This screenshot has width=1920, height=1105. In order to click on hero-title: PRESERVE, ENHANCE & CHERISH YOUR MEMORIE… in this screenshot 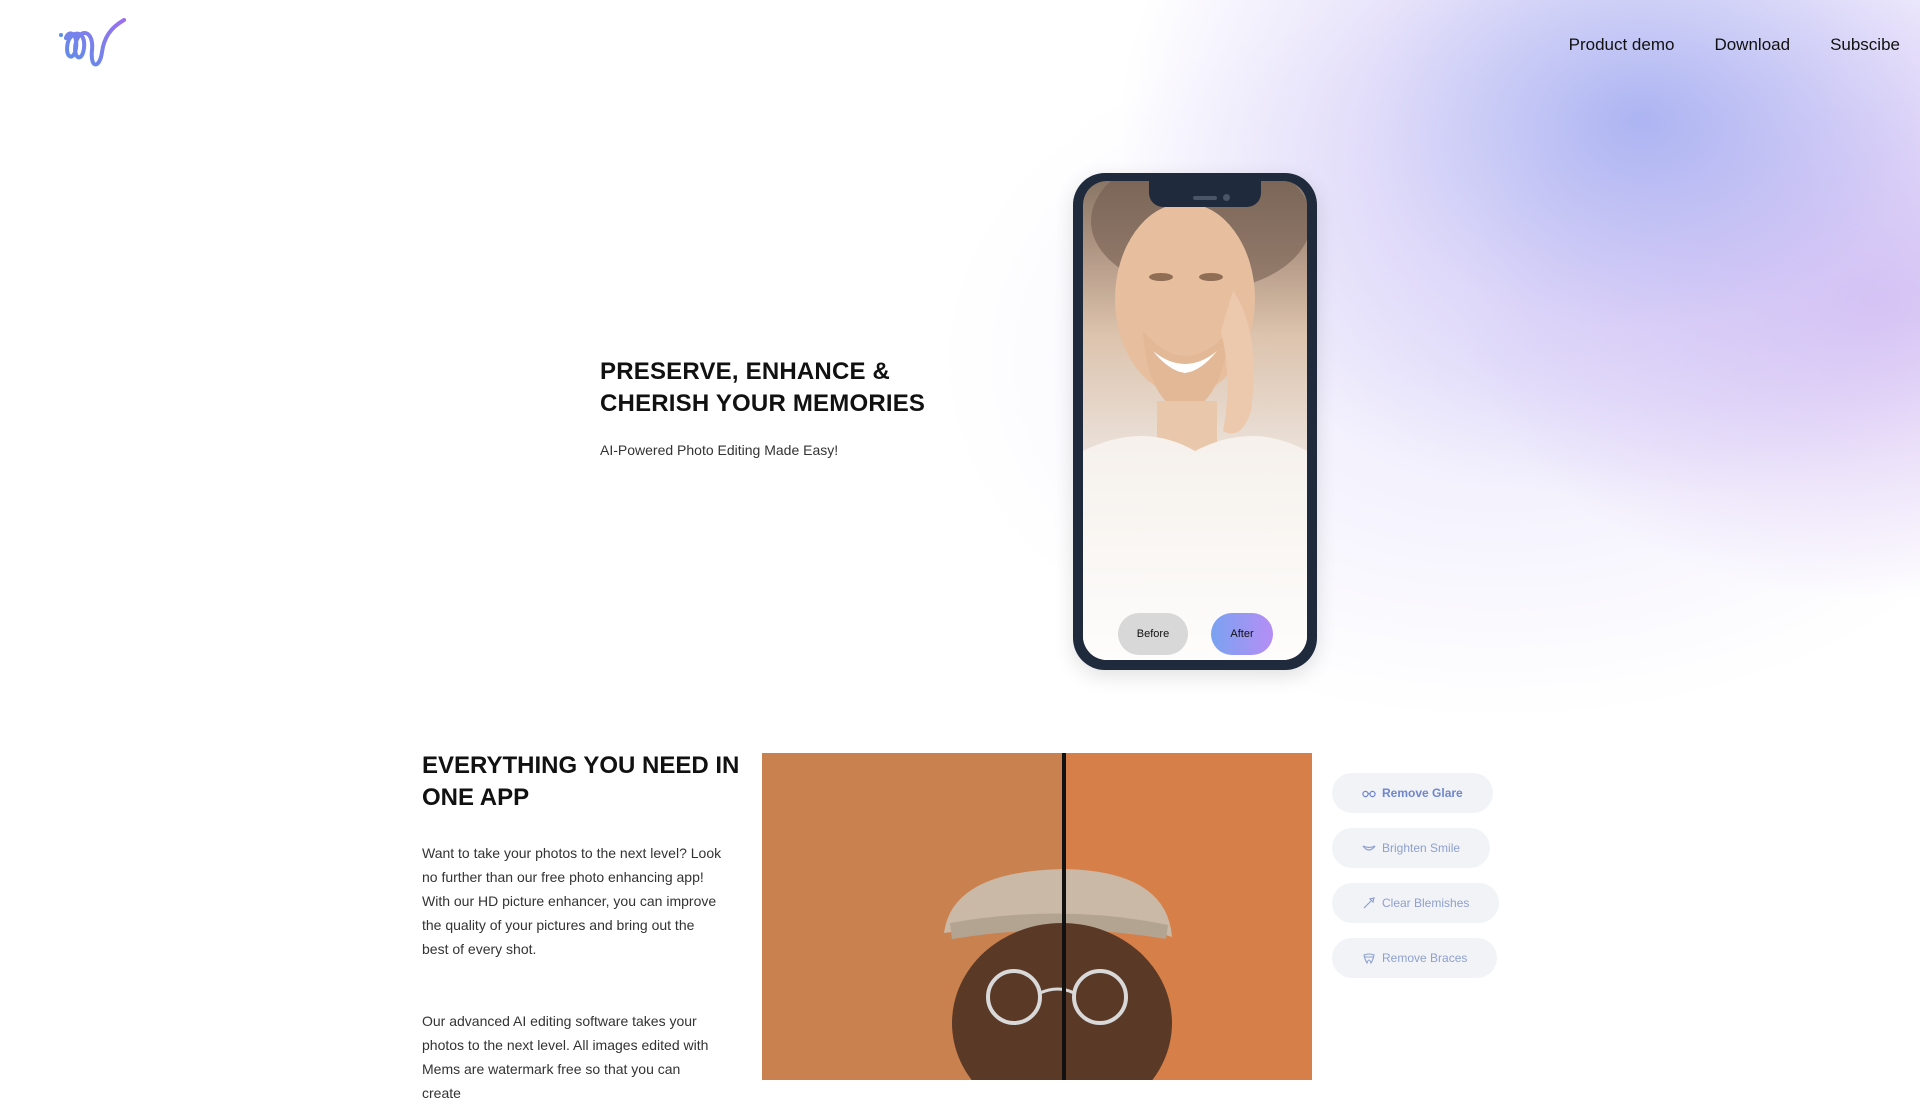, I will do `click(763, 387)`.